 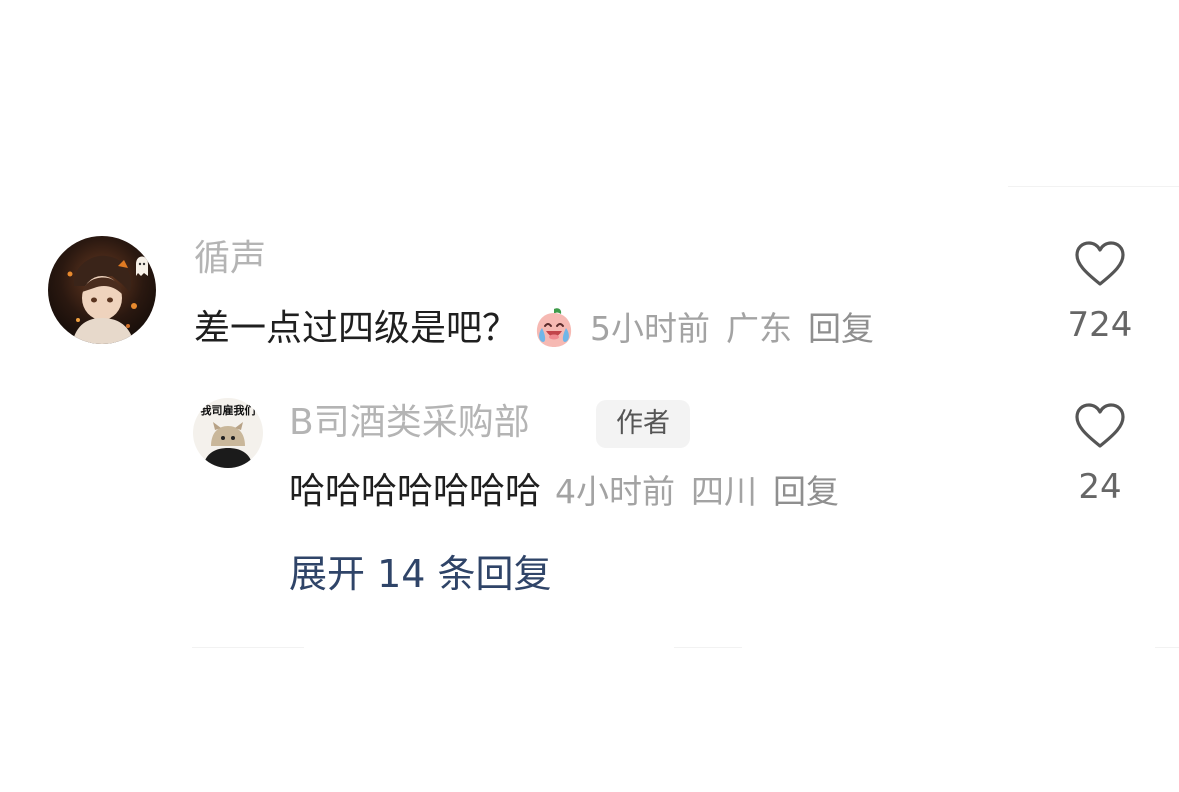 I want to click on svg-text: 我司雇我们, so click(x=228, y=410).